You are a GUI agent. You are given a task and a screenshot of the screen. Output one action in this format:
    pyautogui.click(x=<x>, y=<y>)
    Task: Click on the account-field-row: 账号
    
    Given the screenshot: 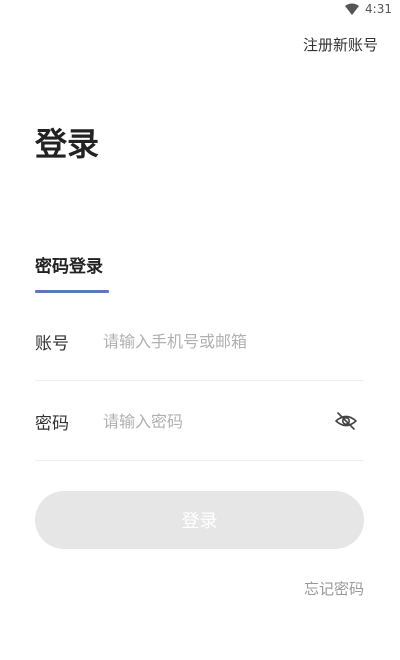 What is the action you would take?
    pyautogui.click(x=199, y=341)
    